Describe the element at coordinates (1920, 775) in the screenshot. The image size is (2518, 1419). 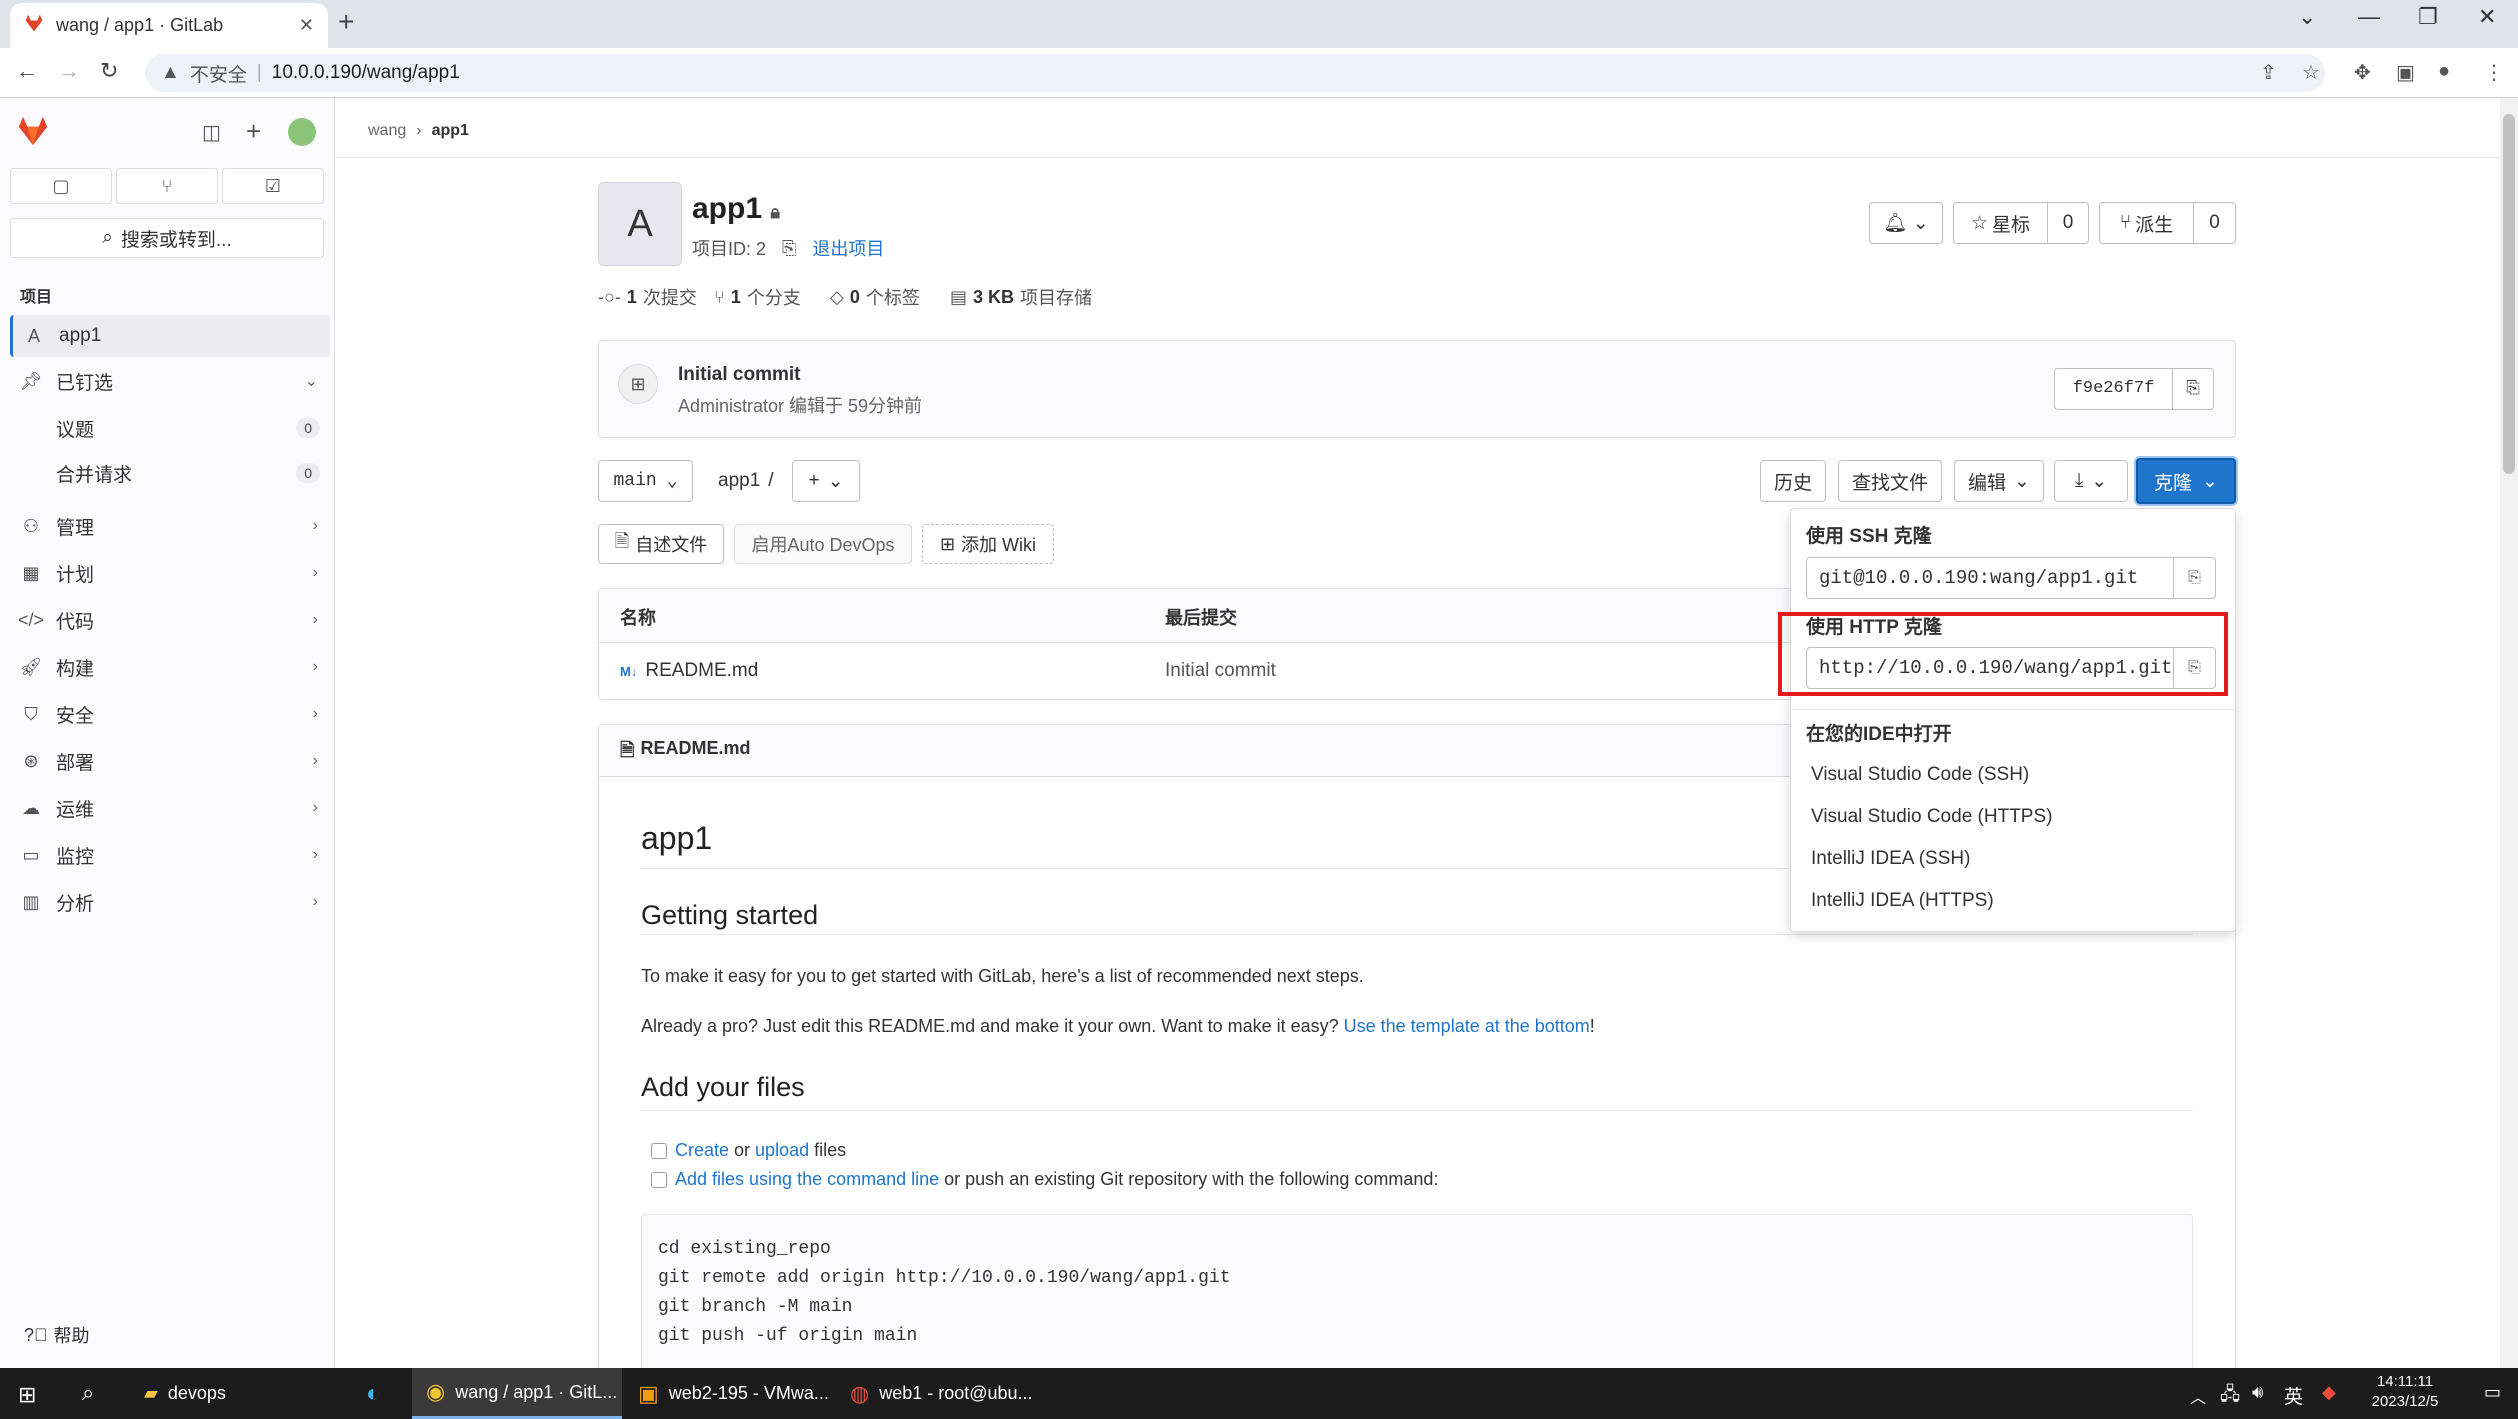
I see `ide-option-vscode-ssh: Visual Studio Code (SSH)` at that location.